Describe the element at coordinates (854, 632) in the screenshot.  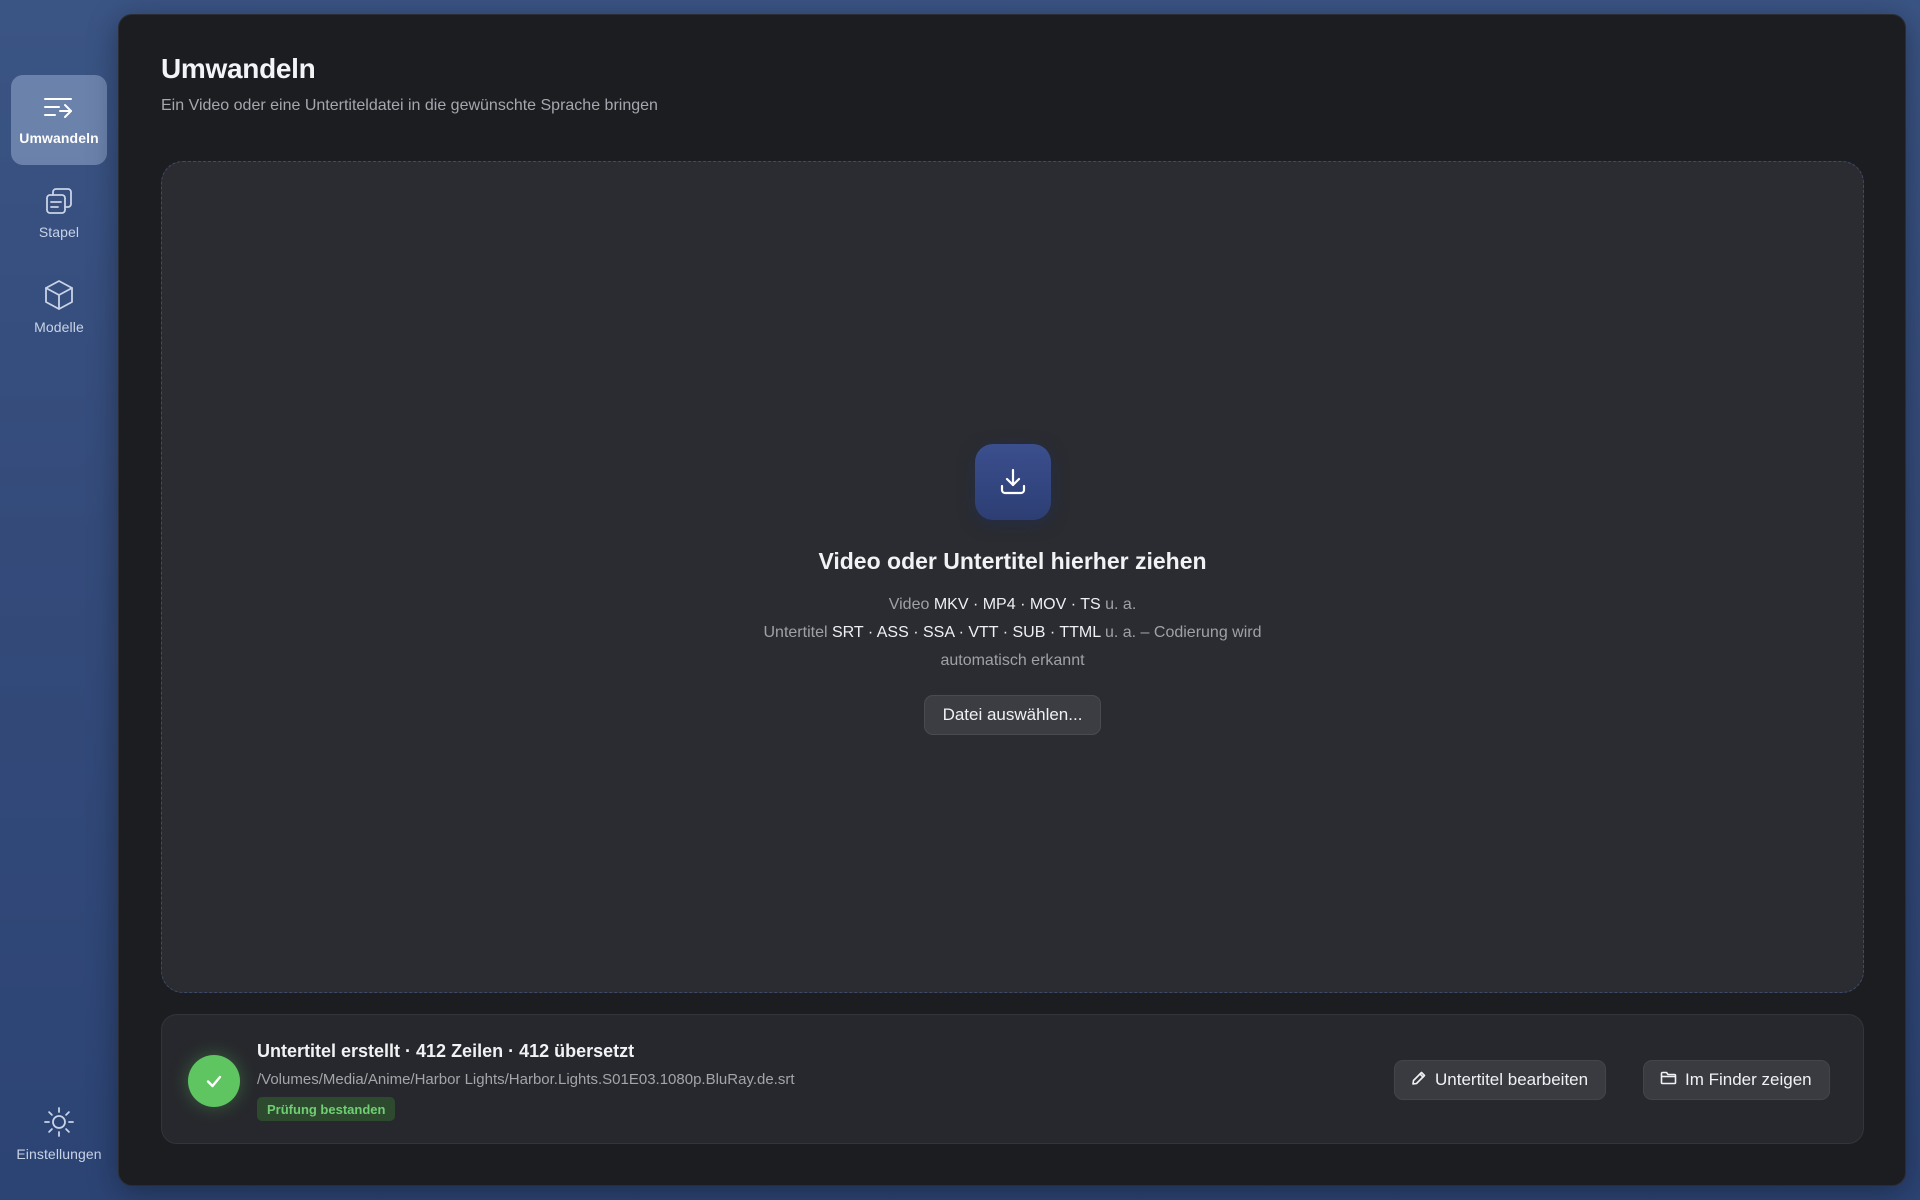
I see `format-tag: SRT ·` at that location.